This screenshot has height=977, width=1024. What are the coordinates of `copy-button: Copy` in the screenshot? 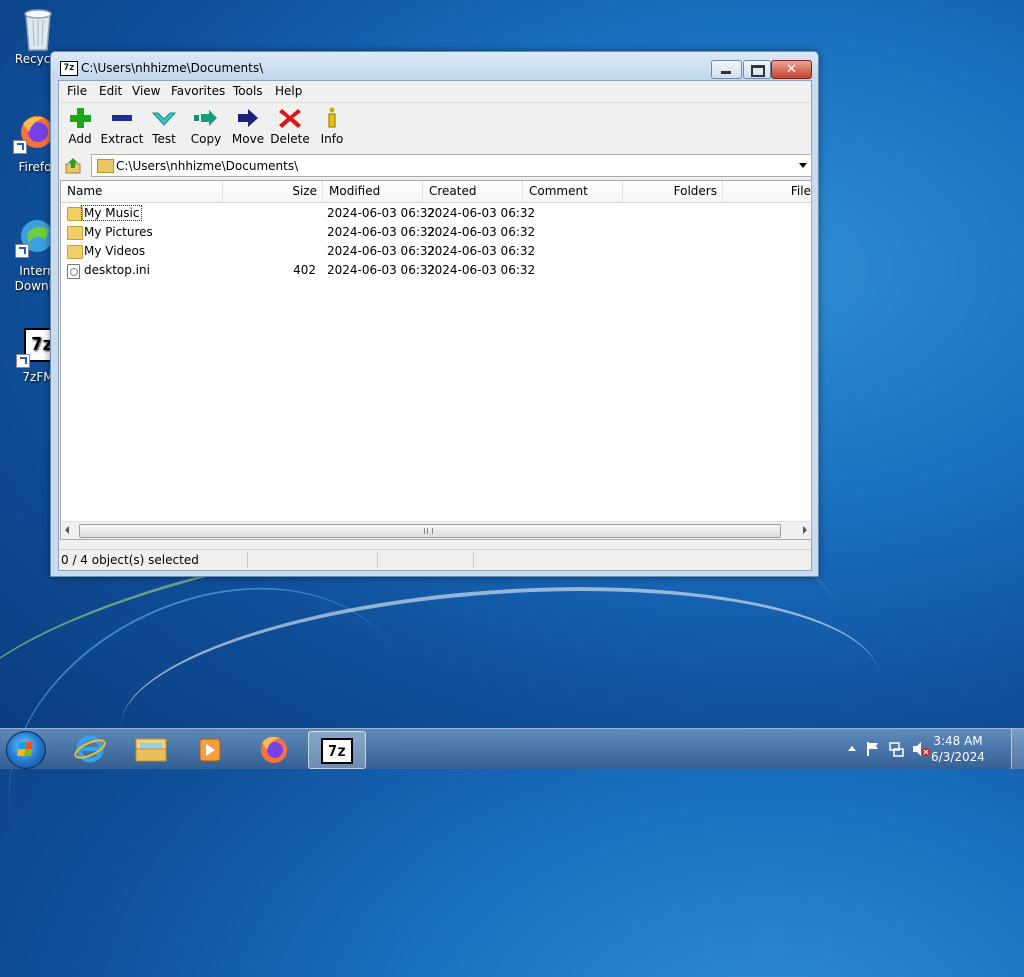 It's located at (206, 126).